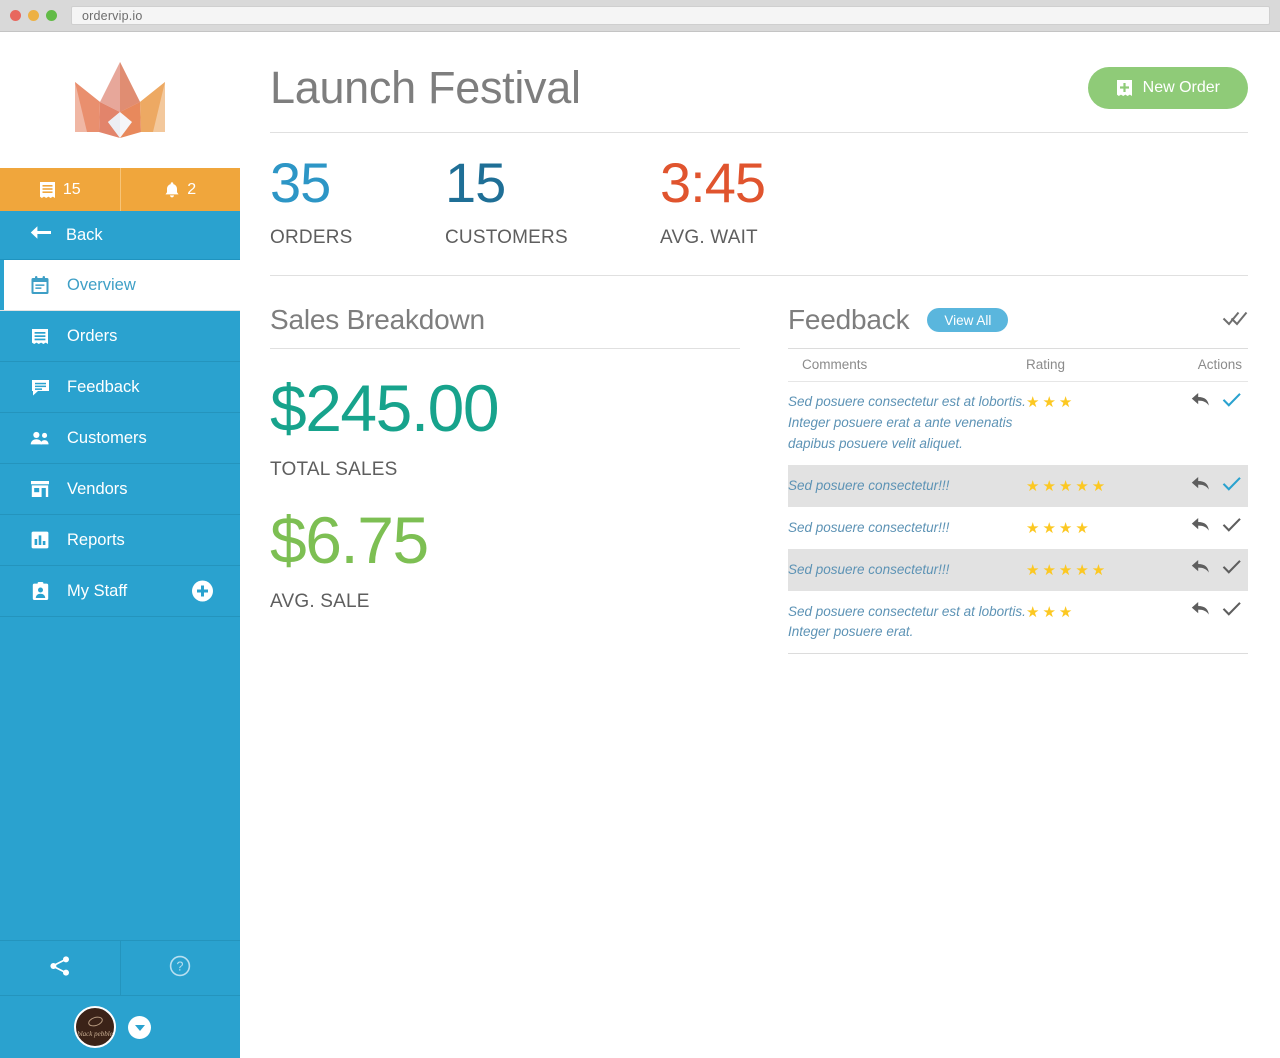 Image resolution: width=1280 pixels, height=1058 pixels. Describe the element at coordinates (40, 591) in the screenshot. I see `id-badge-icon` at that location.